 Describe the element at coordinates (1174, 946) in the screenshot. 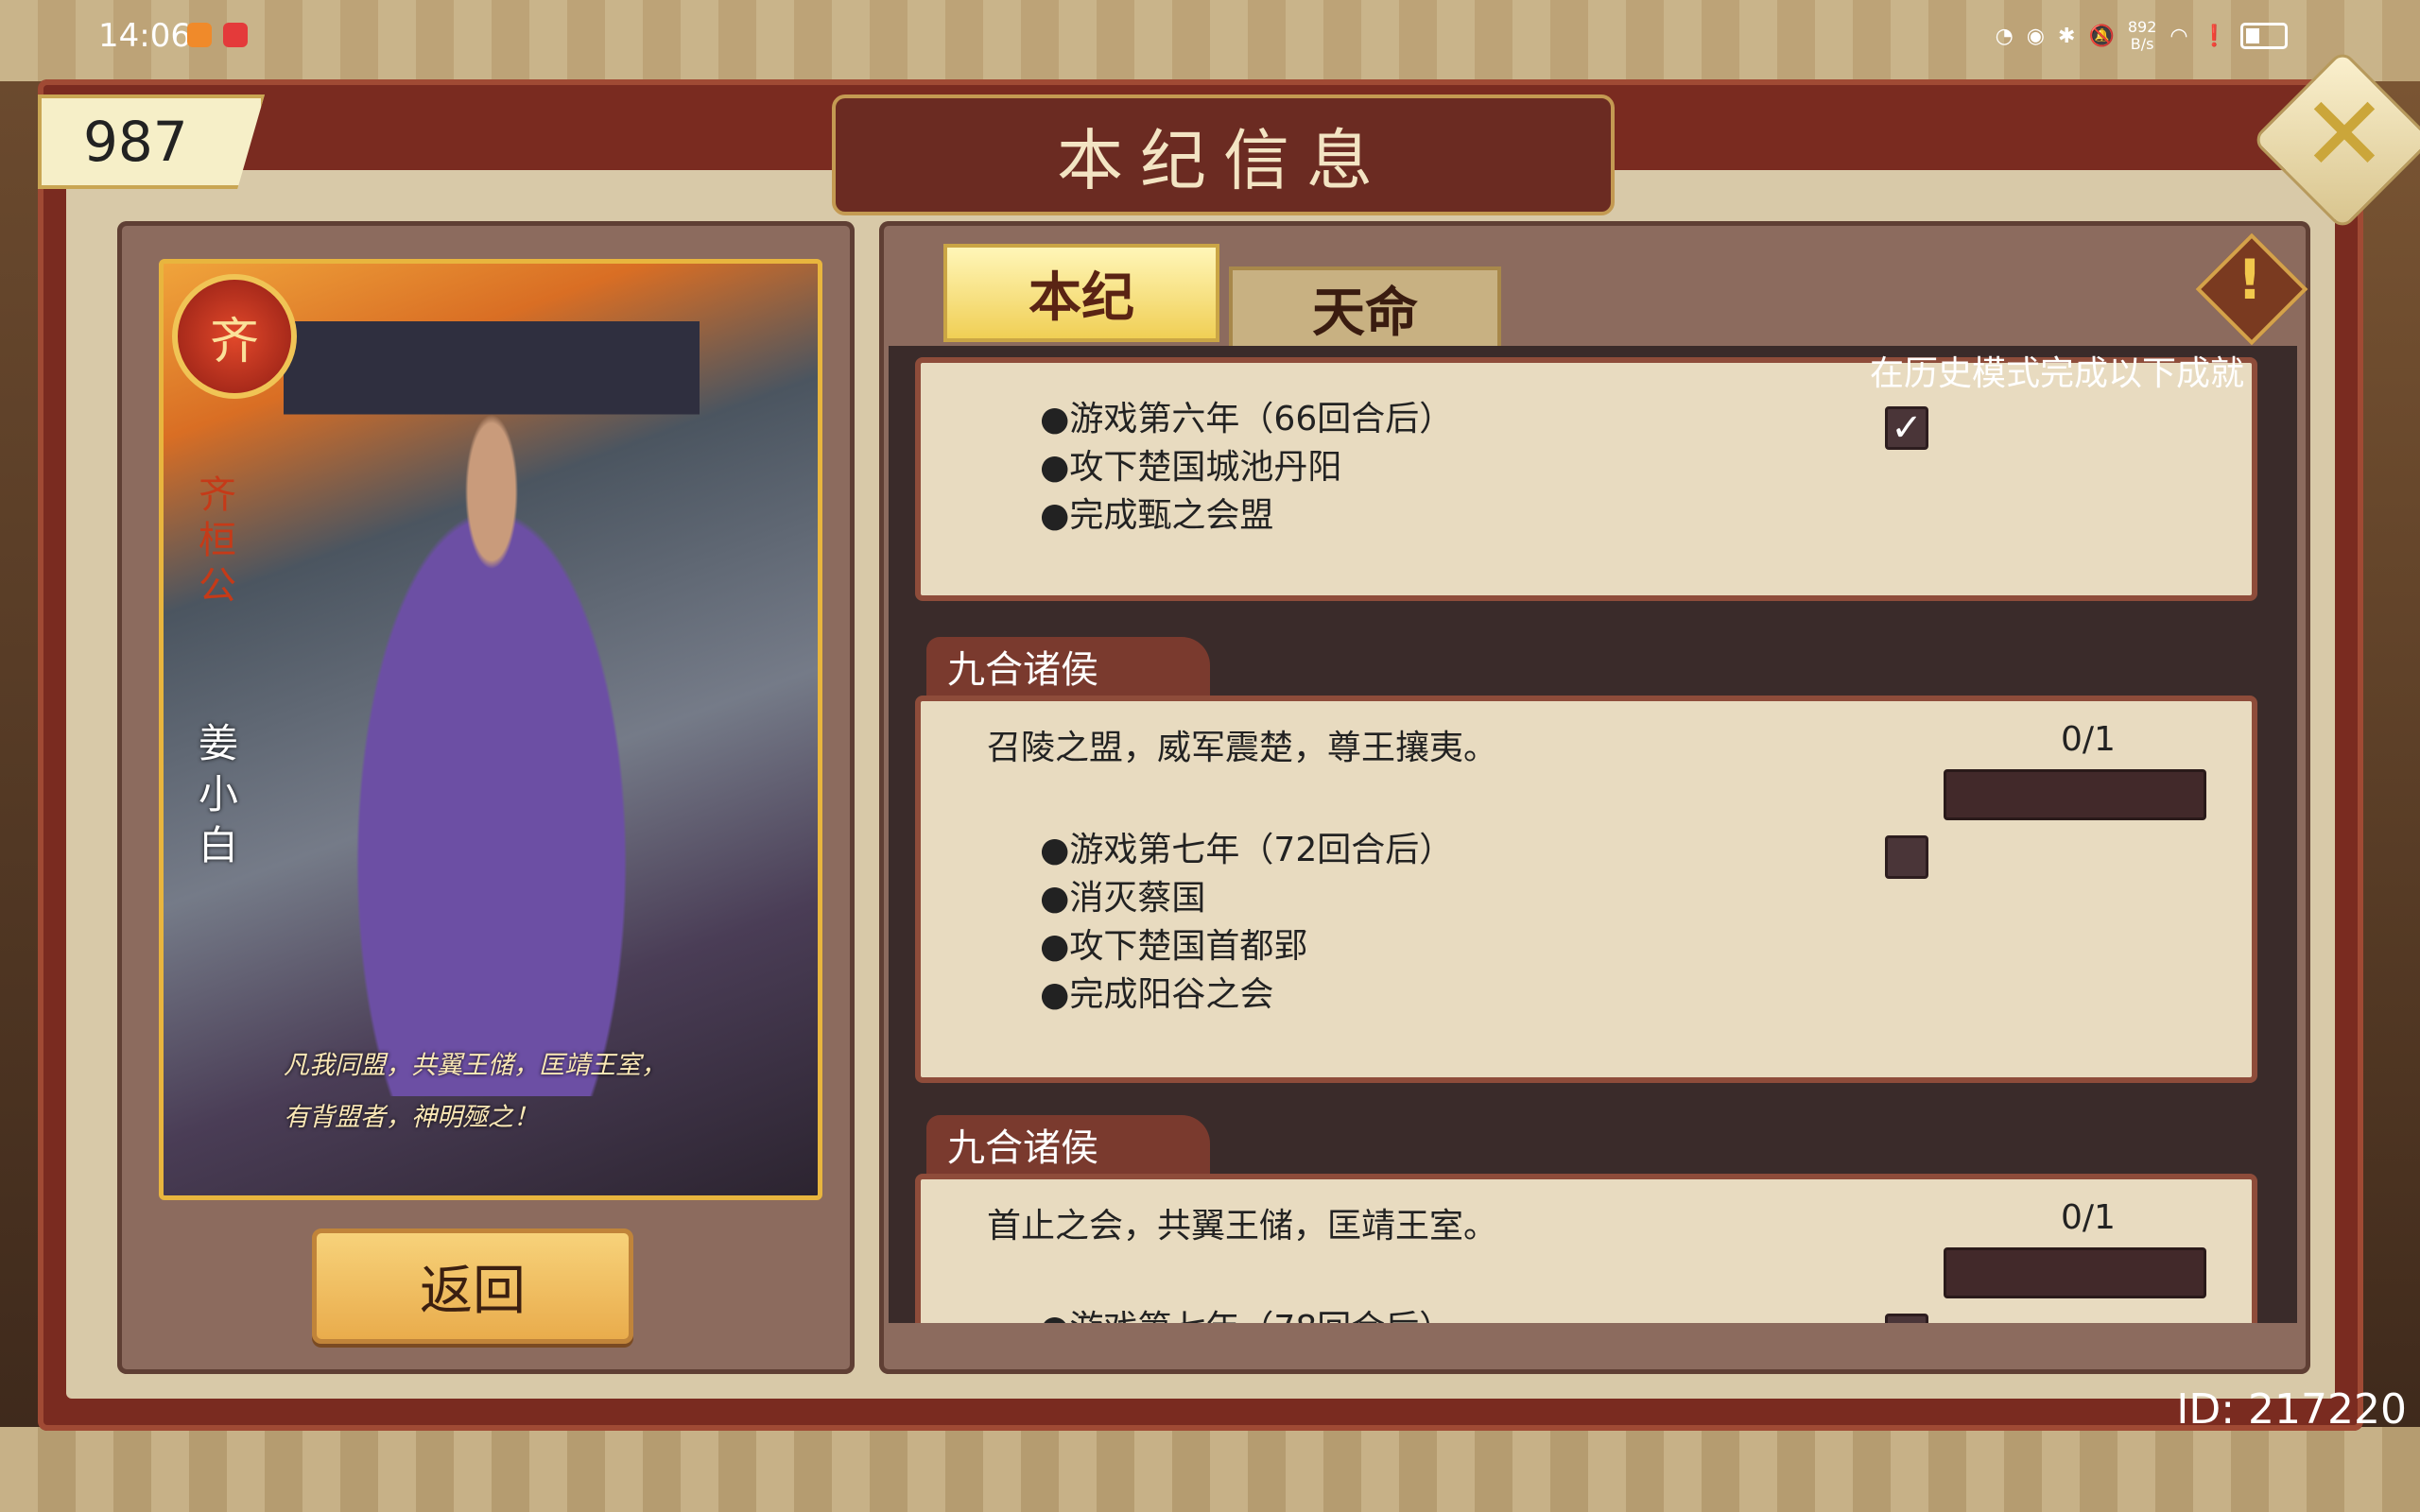

I see `condition-item: ●攻下楚国首都郢` at that location.